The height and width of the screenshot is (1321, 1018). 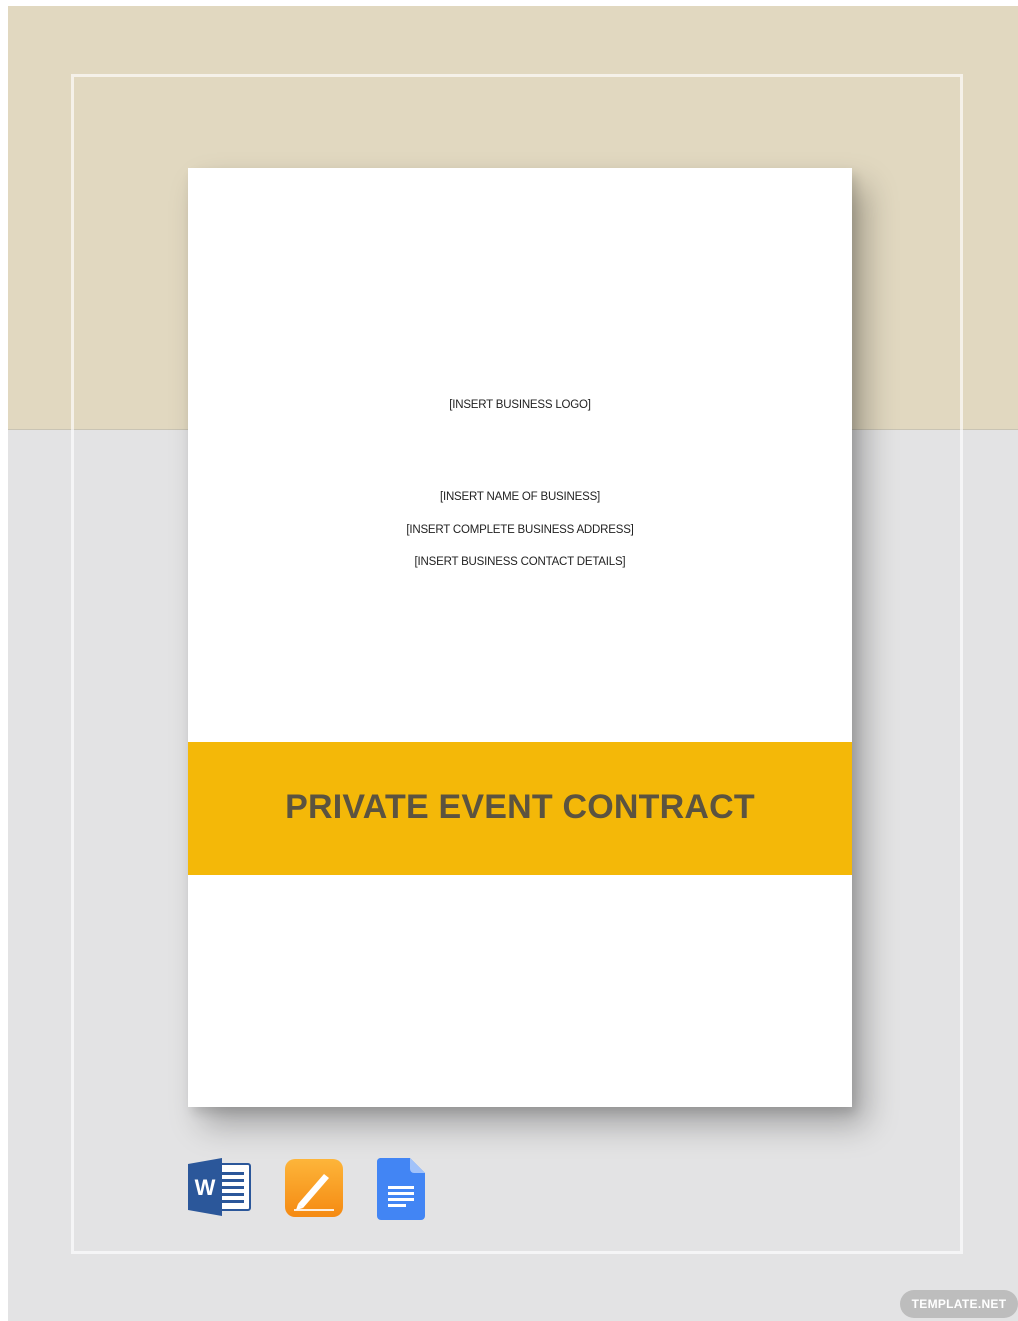 I want to click on template-net-watermark: TEMPLATE.NET, so click(x=959, y=1304).